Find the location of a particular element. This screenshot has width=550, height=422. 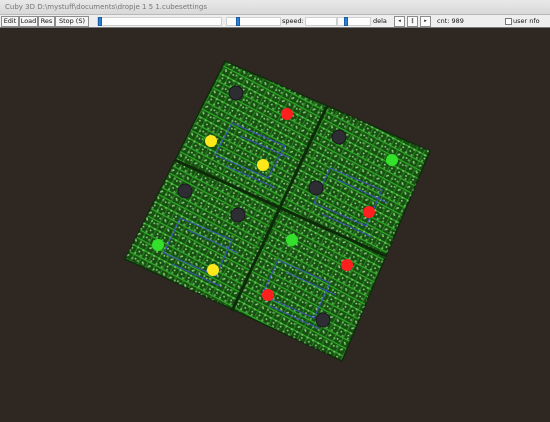

pause-button: ‖ is located at coordinates (412, 21).